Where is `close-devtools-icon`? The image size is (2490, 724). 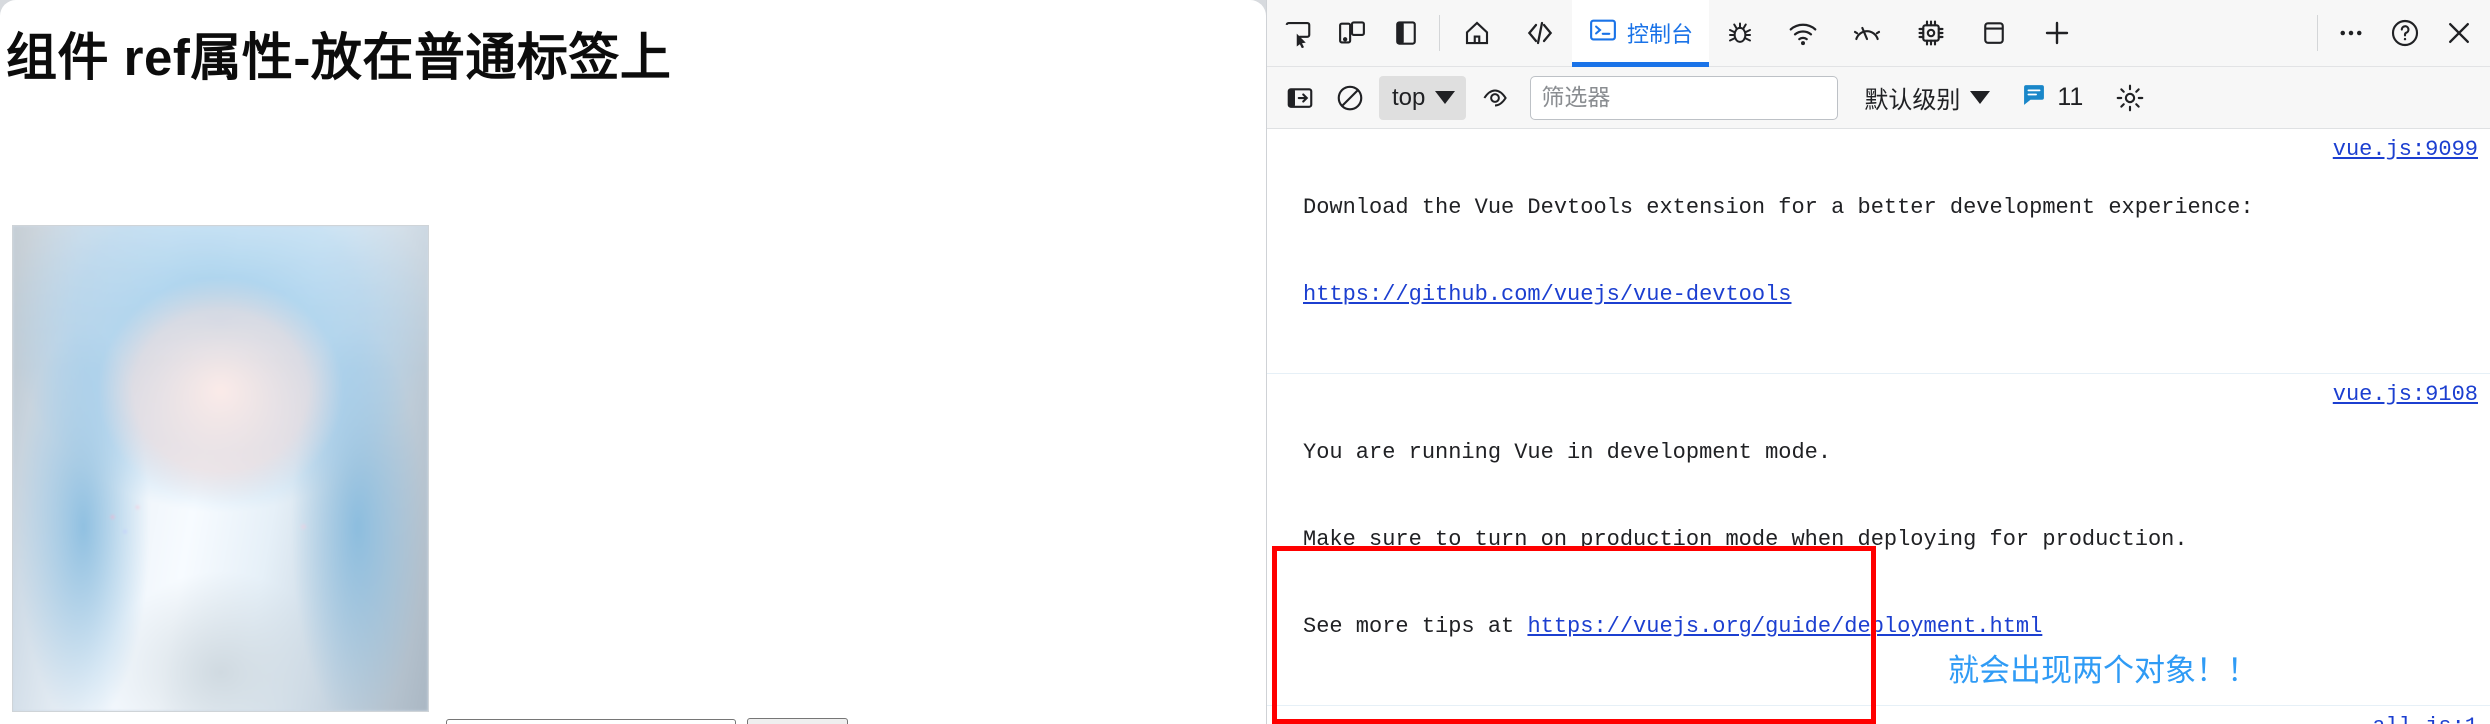
close-devtools-icon is located at coordinates (2459, 33).